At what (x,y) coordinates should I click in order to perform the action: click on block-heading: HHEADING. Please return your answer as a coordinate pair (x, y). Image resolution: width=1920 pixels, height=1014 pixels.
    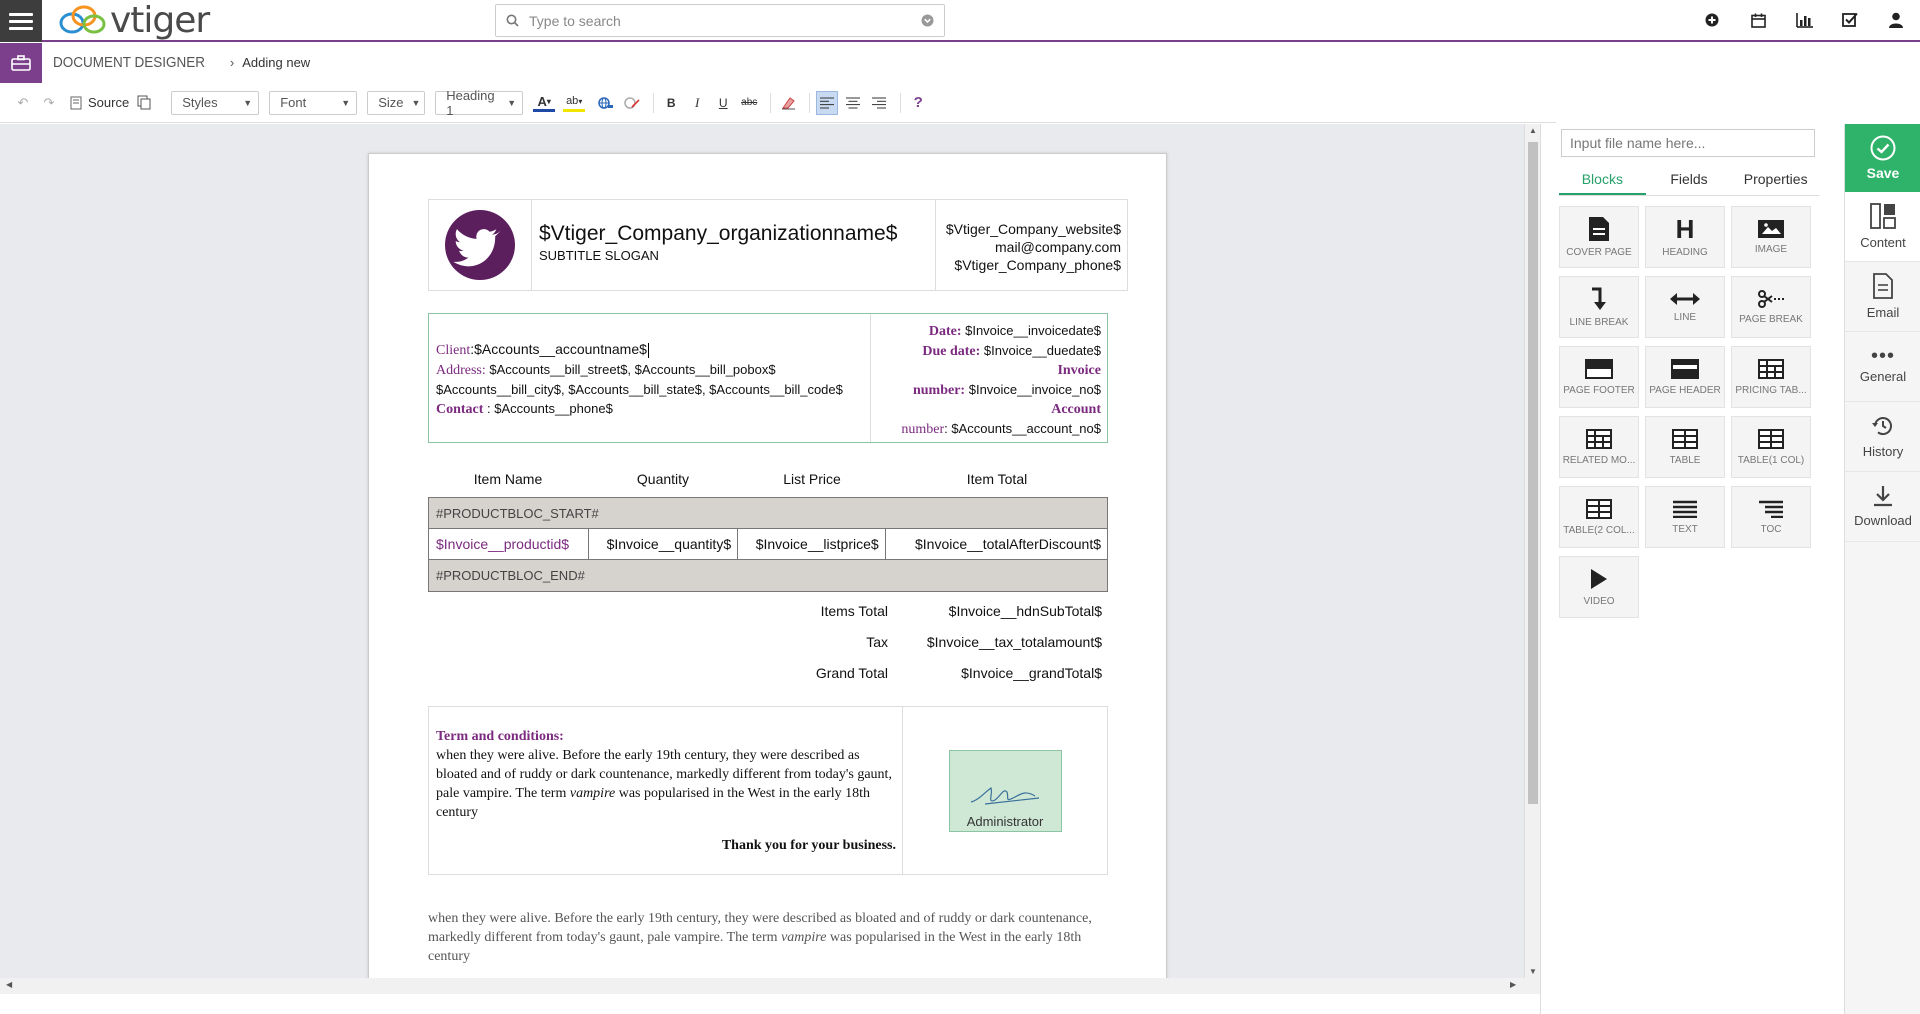
    Looking at the image, I should click on (1685, 237).